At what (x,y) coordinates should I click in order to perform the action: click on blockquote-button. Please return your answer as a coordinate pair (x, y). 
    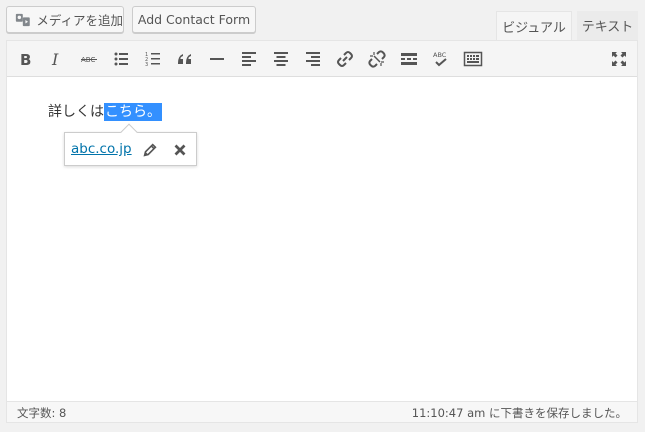
    Looking at the image, I should click on (185, 59).